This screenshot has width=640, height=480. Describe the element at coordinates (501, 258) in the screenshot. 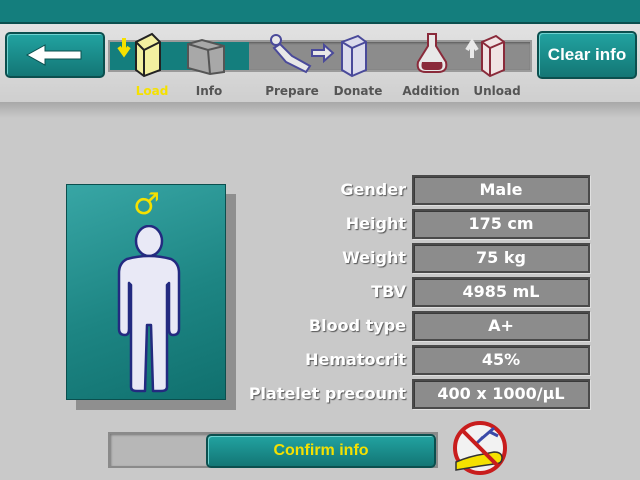

I see `weight-value: 75 kg` at that location.